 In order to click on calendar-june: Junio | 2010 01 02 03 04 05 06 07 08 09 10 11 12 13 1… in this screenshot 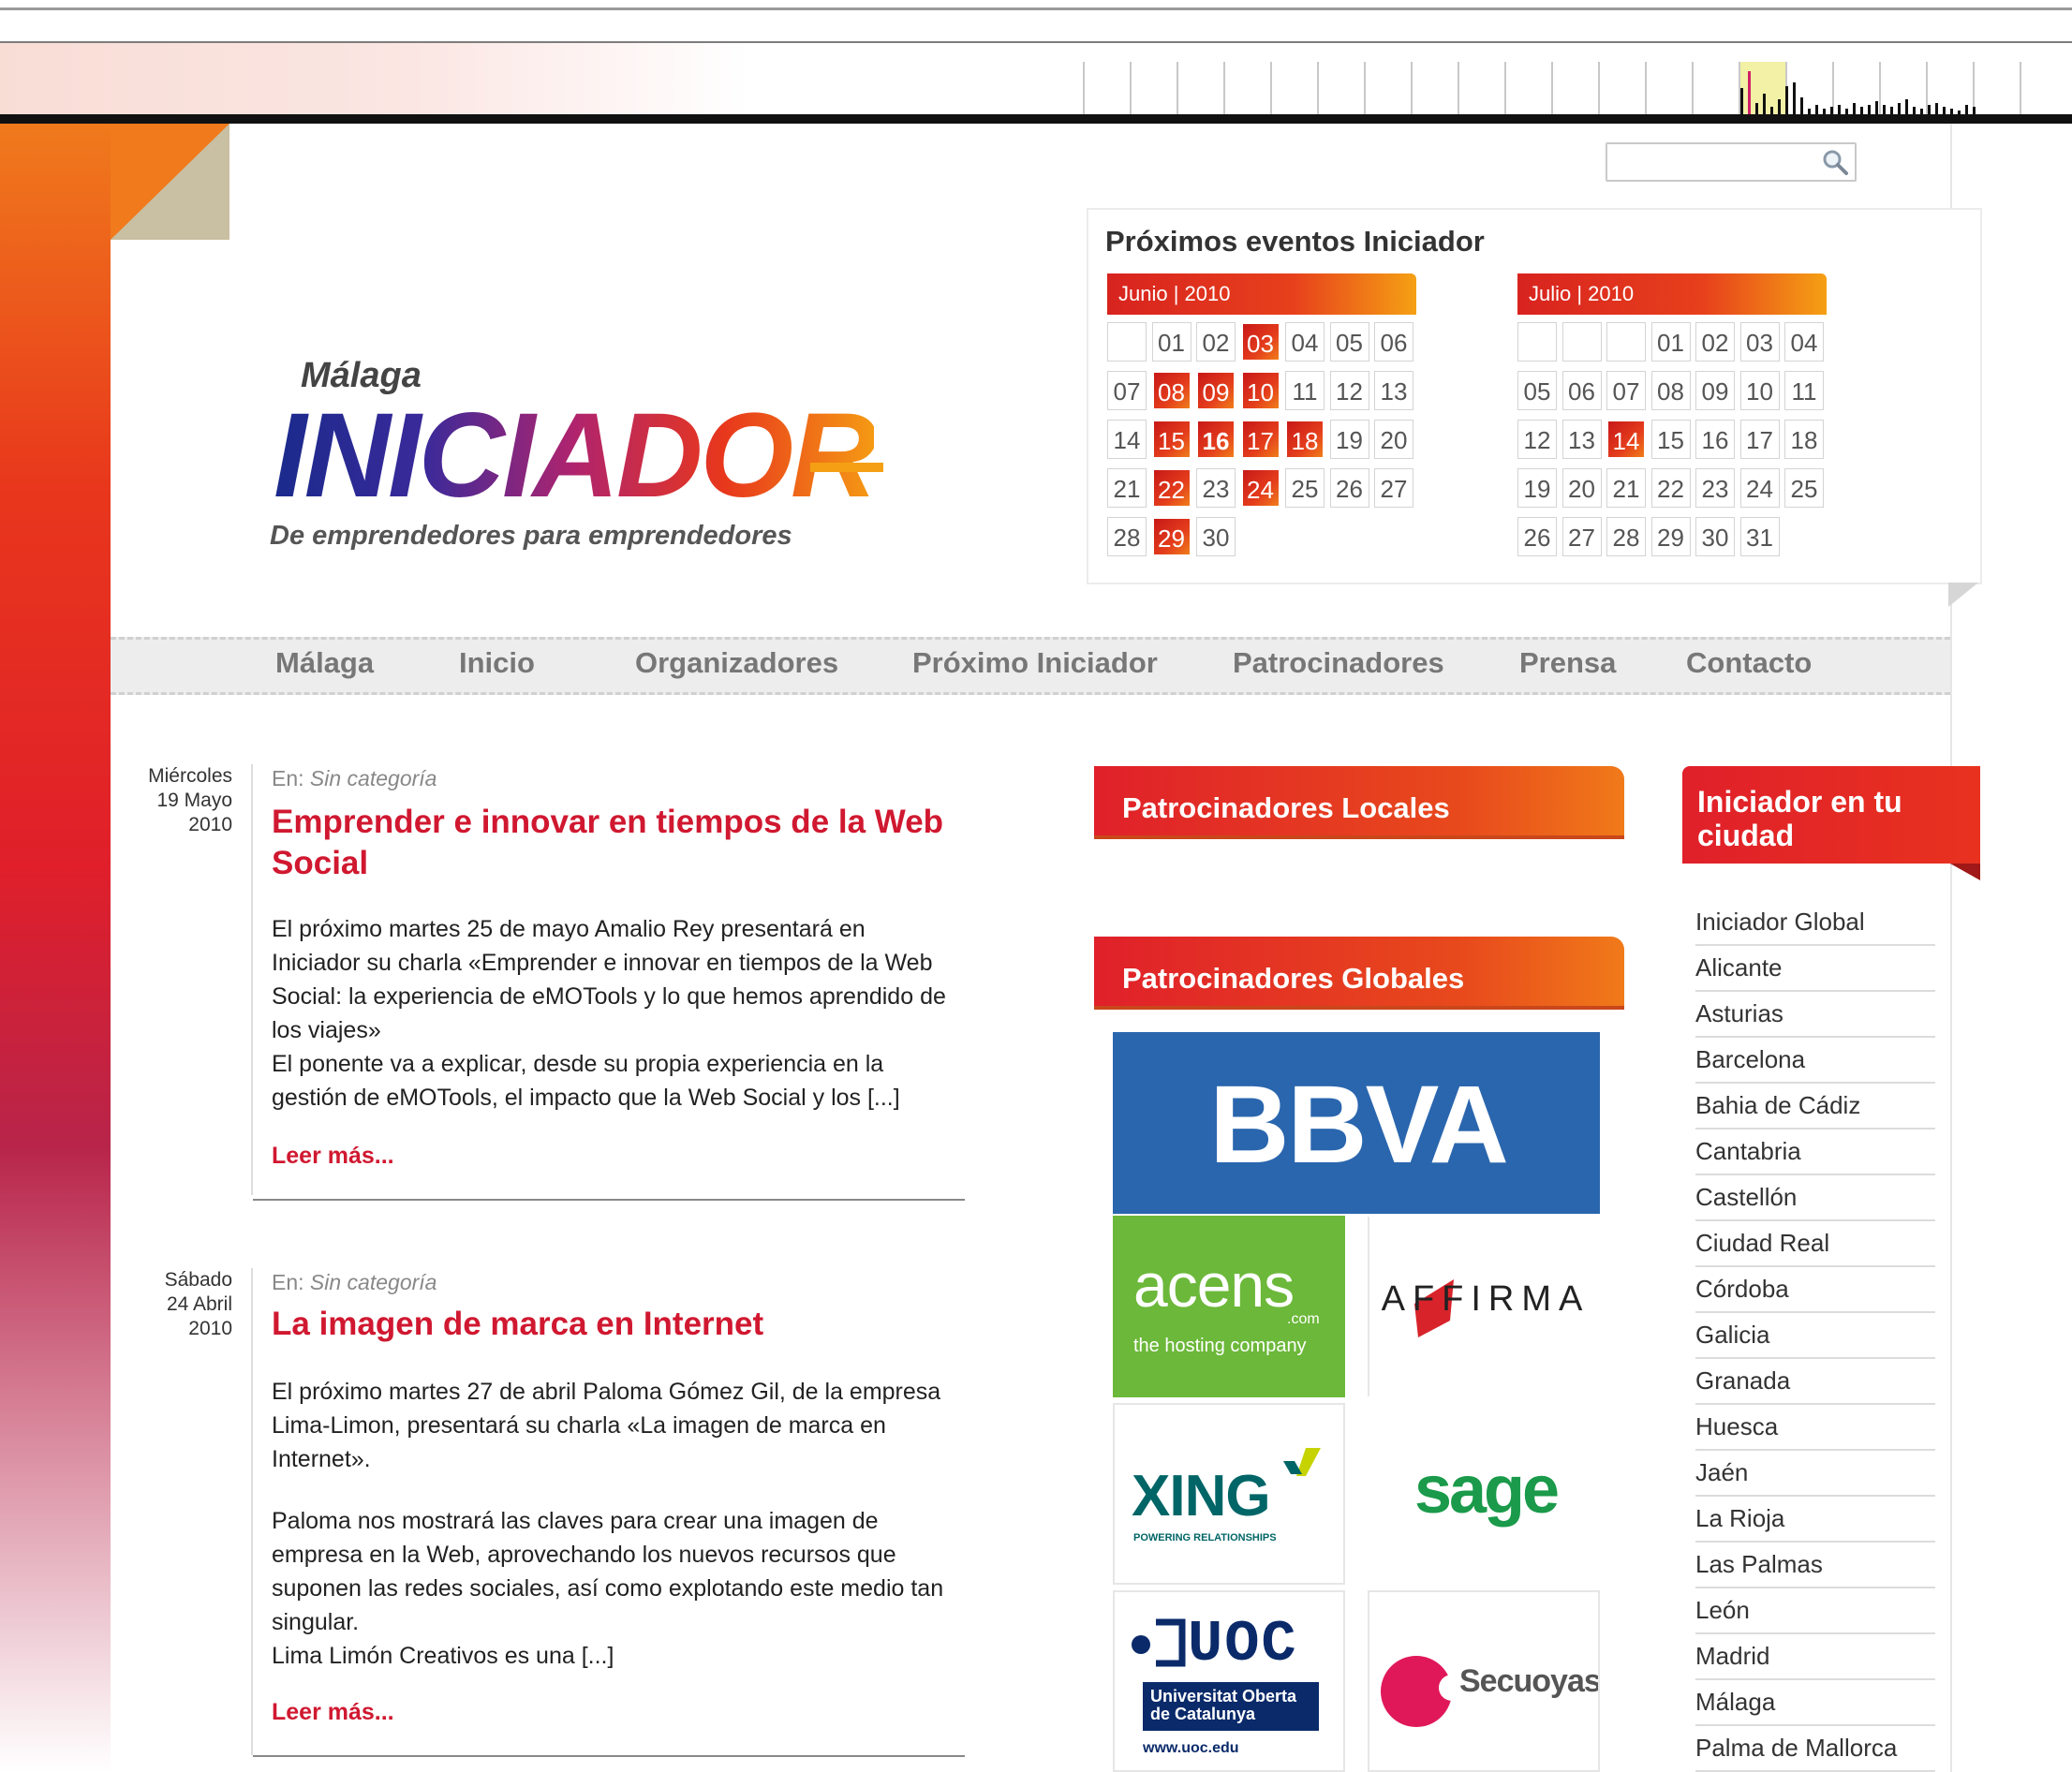, I will do `click(1261, 415)`.